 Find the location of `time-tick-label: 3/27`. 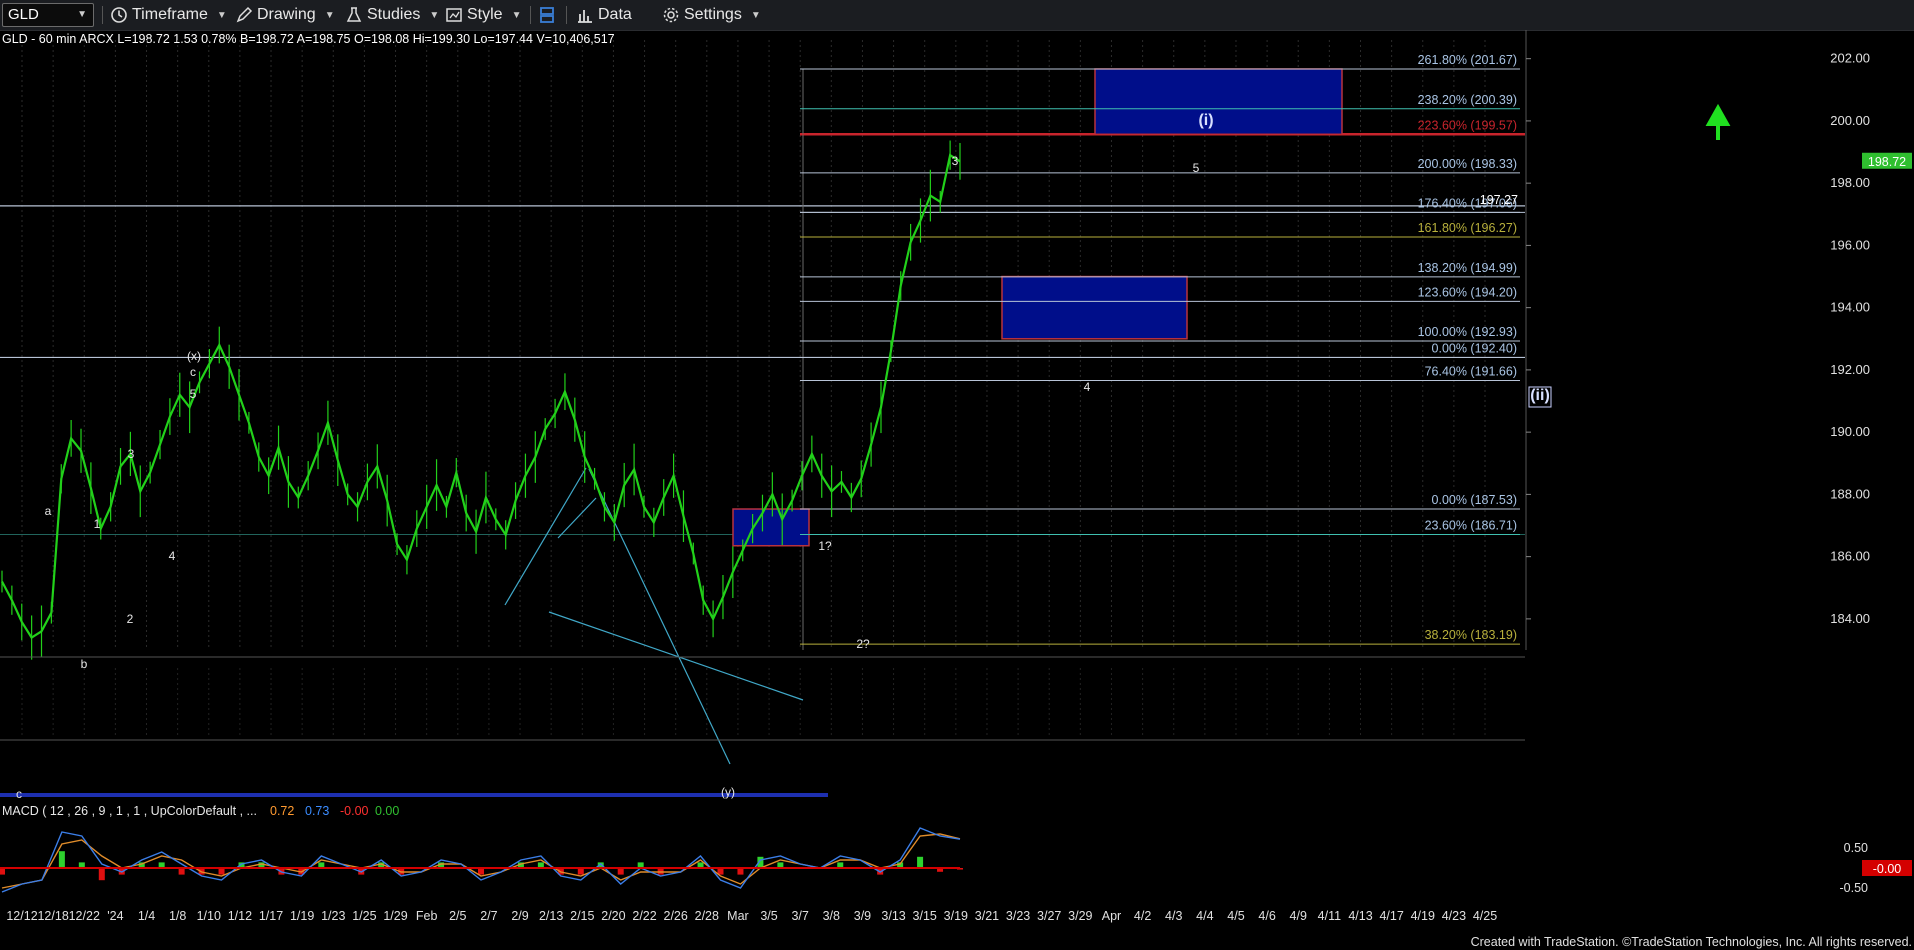

time-tick-label: 3/27 is located at coordinates (1049, 916).